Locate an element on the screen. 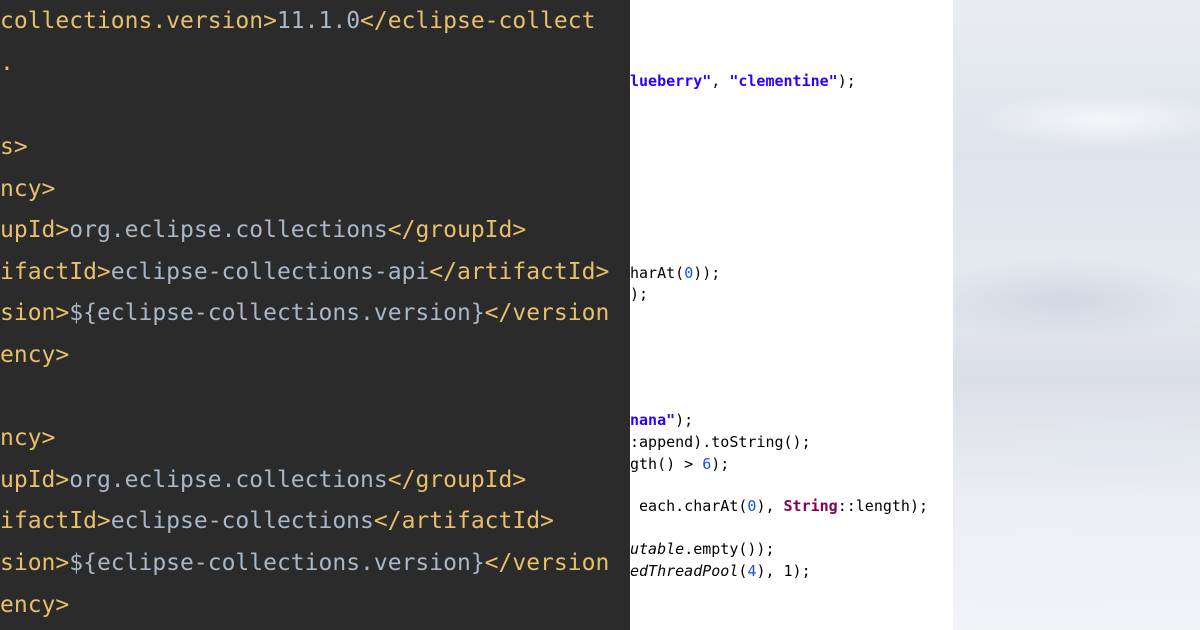 This screenshot has width=1200, height=630. code-line: lueberry", "clementine"); is located at coordinates (743, 81).